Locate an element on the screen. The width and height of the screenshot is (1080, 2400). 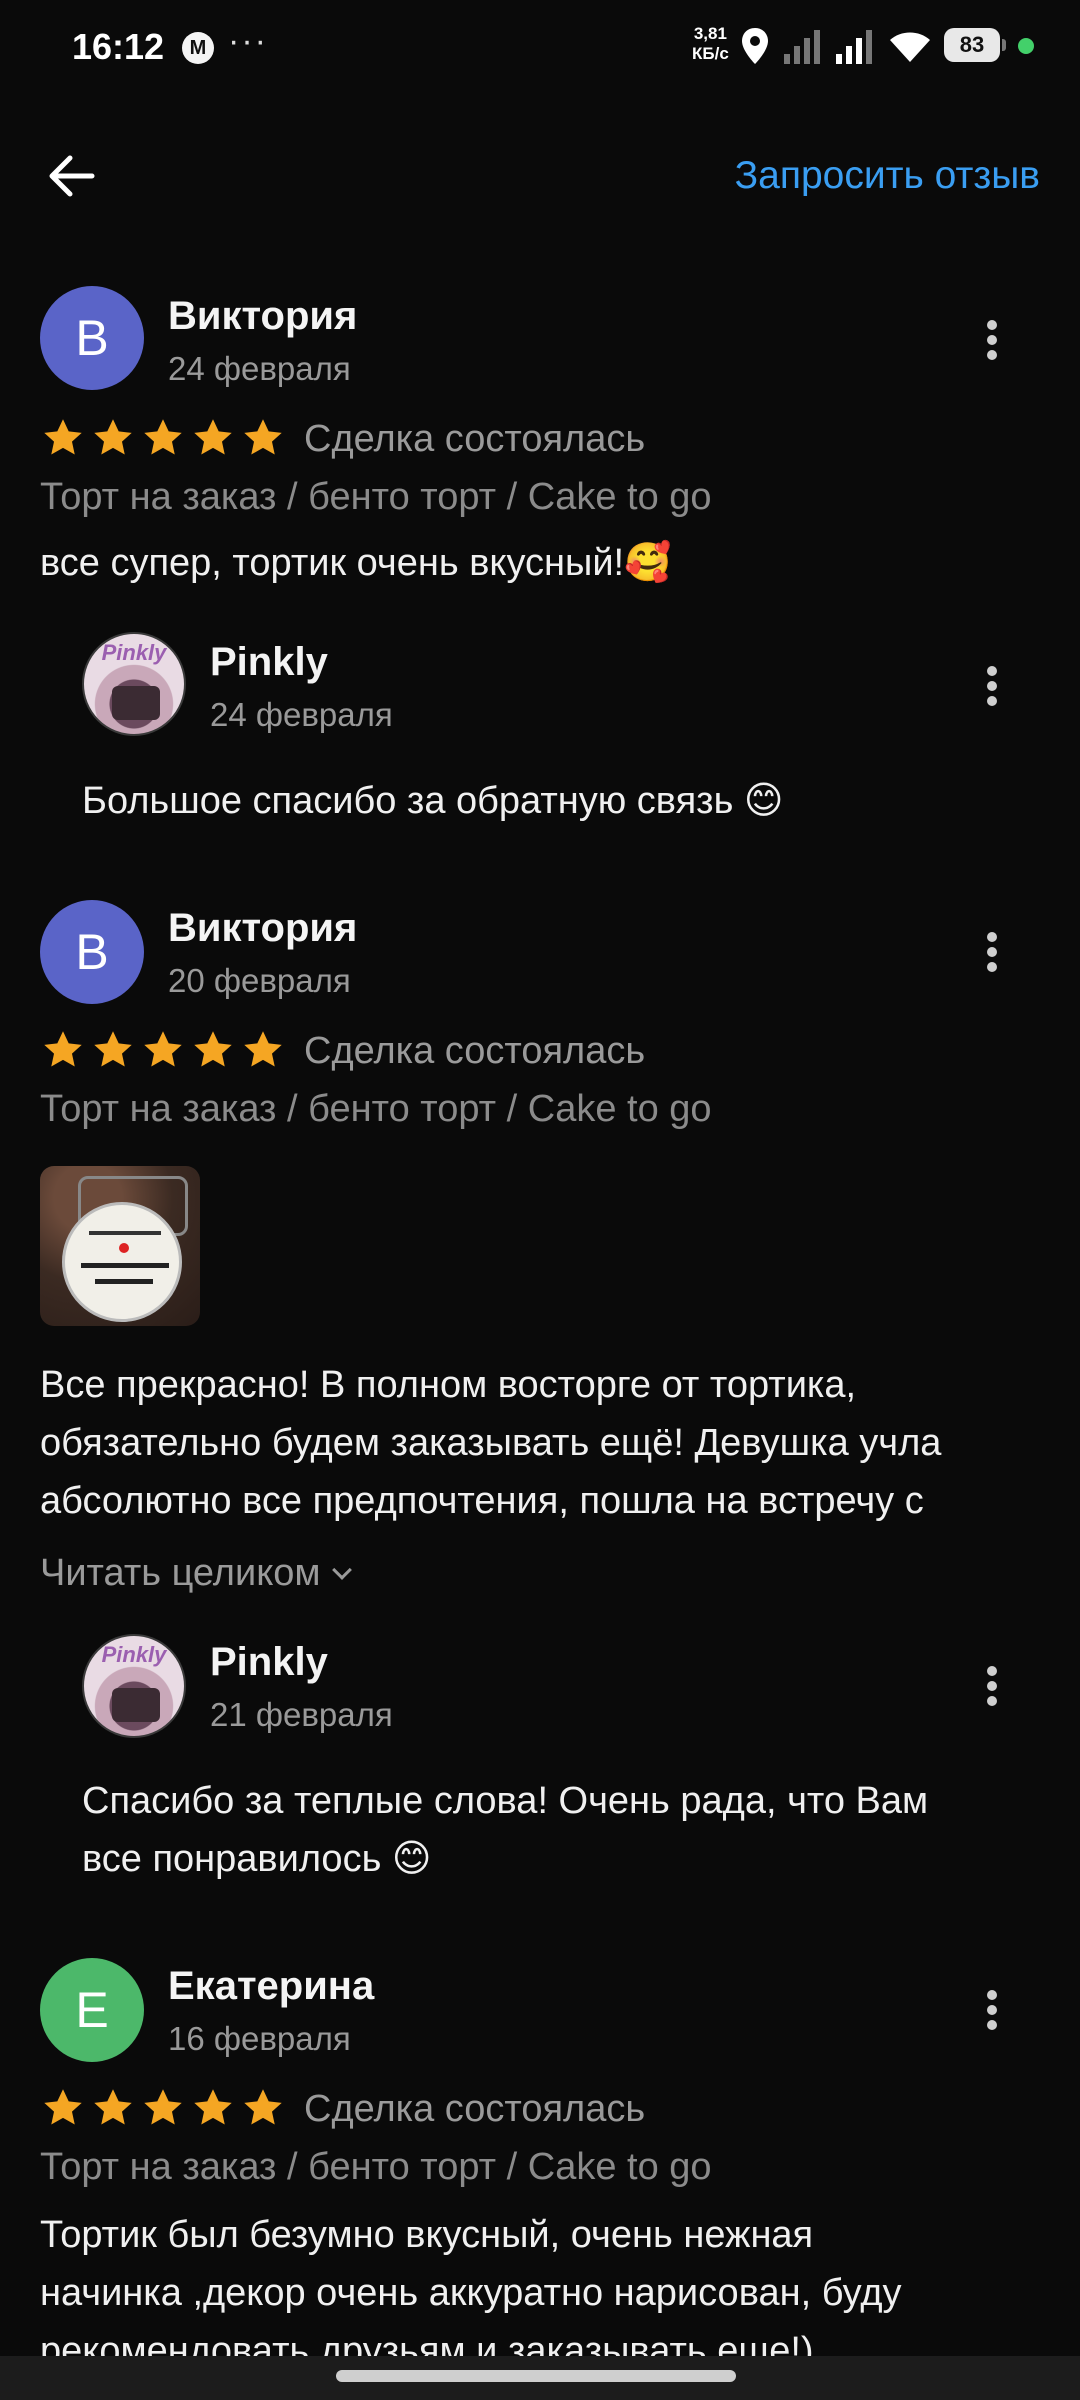
review-text-line: Тортик был безумно вкусный, очень нежная is located at coordinates (427, 2235).